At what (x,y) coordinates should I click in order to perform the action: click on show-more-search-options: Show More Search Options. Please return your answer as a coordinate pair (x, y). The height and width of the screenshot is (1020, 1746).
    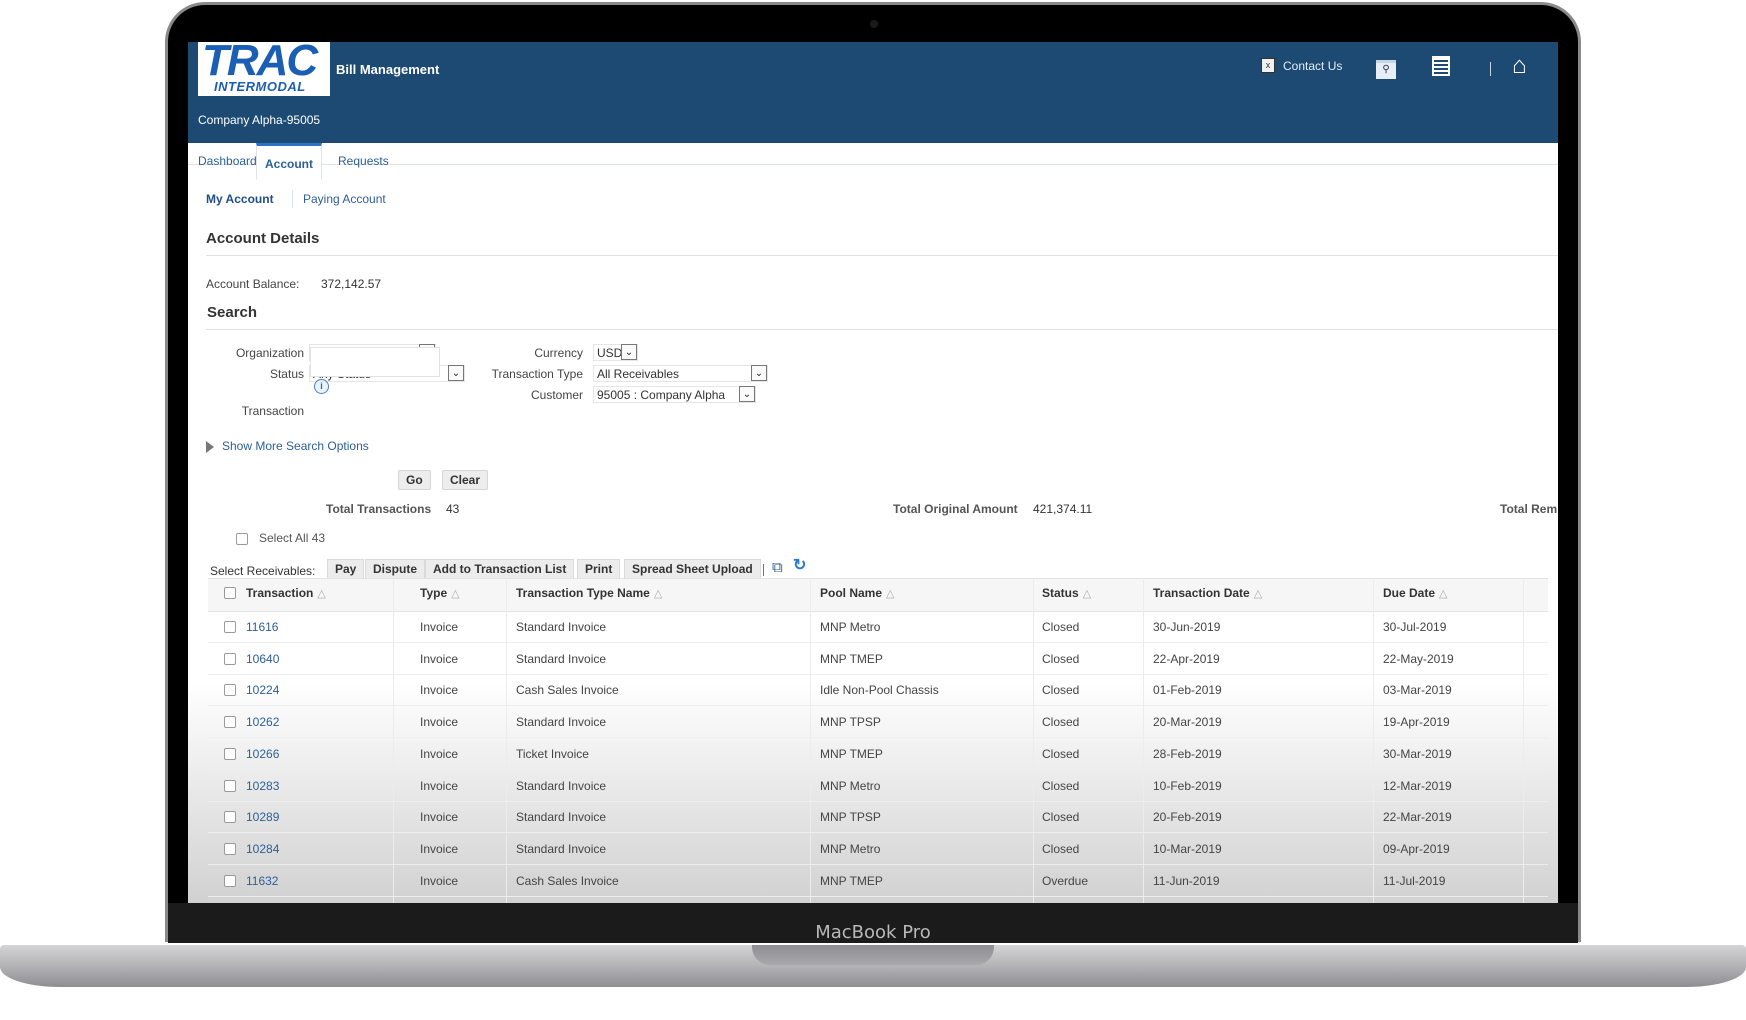
    Looking at the image, I should click on (287, 446).